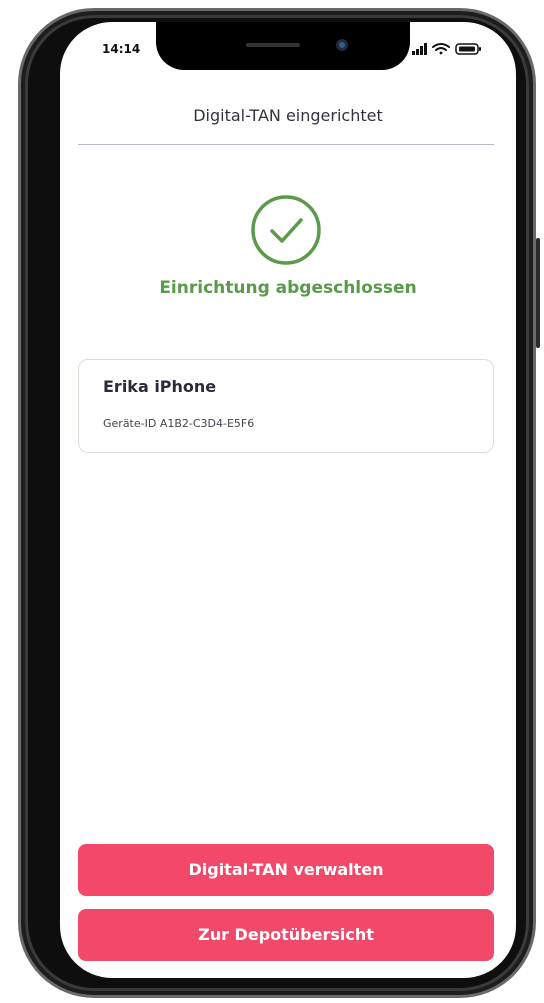  What do you see at coordinates (273, 45) in the screenshot?
I see `speaker-slot` at bounding box center [273, 45].